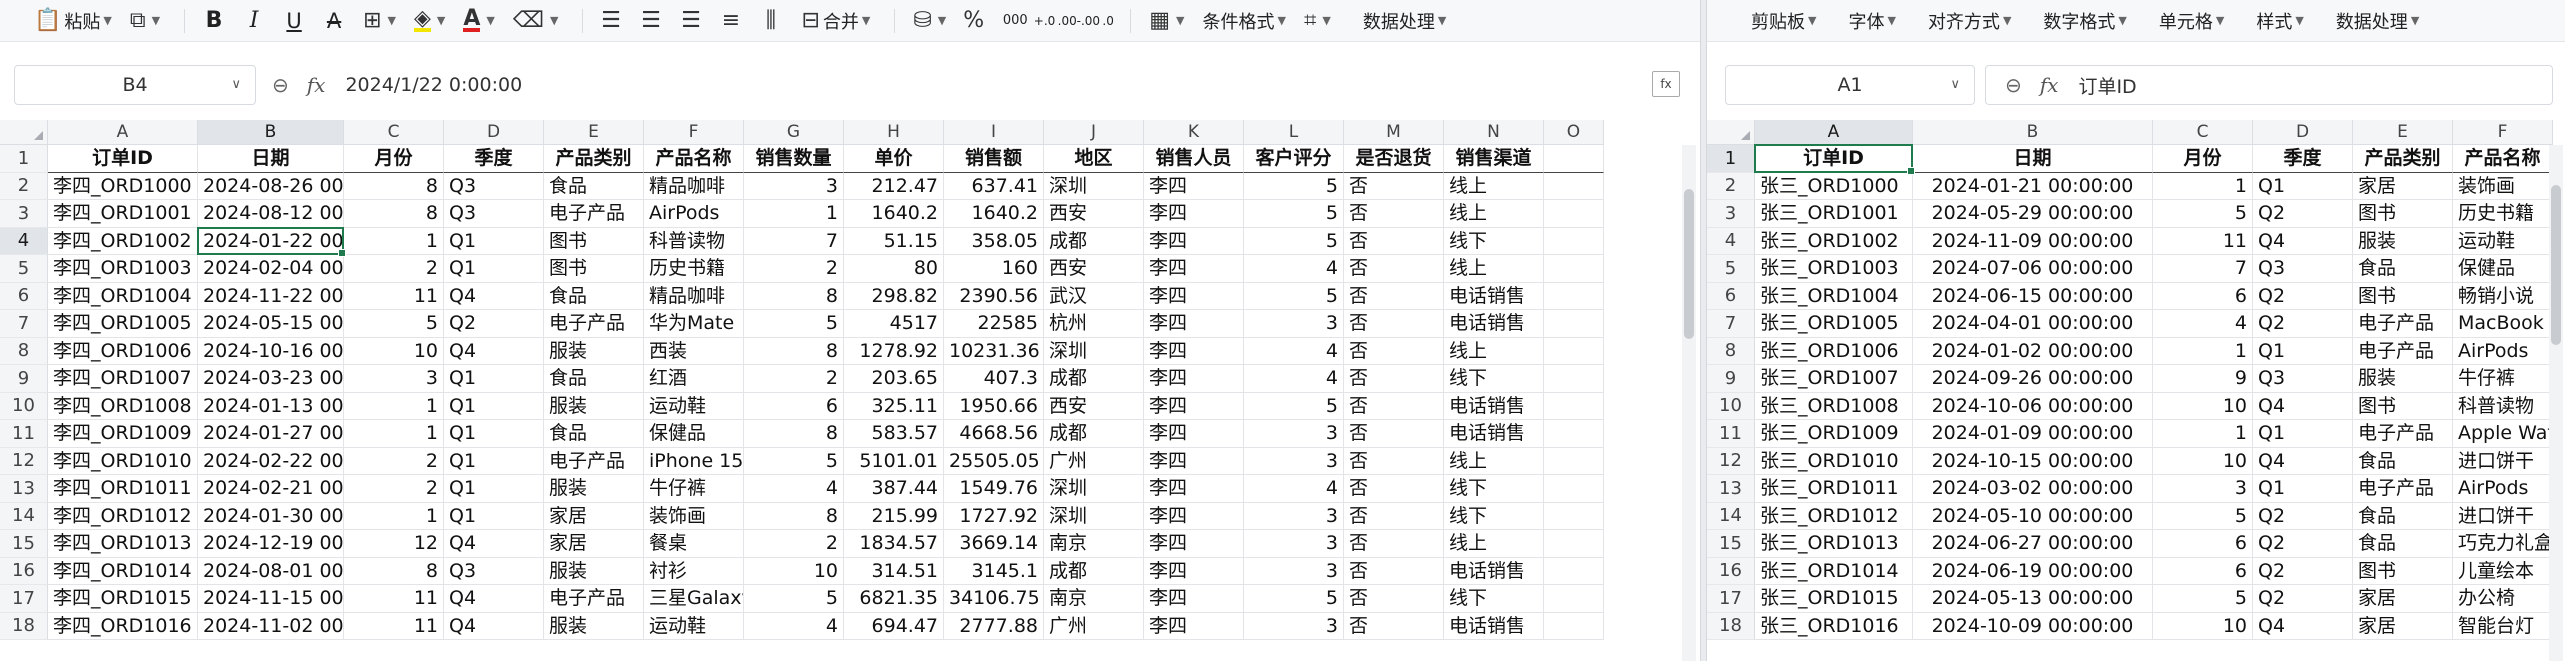 The image size is (2565, 661). What do you see at coordinates (694, 214) in the screenshot?
I see `table-cell: AirPods` at bounding box center [694, 214].